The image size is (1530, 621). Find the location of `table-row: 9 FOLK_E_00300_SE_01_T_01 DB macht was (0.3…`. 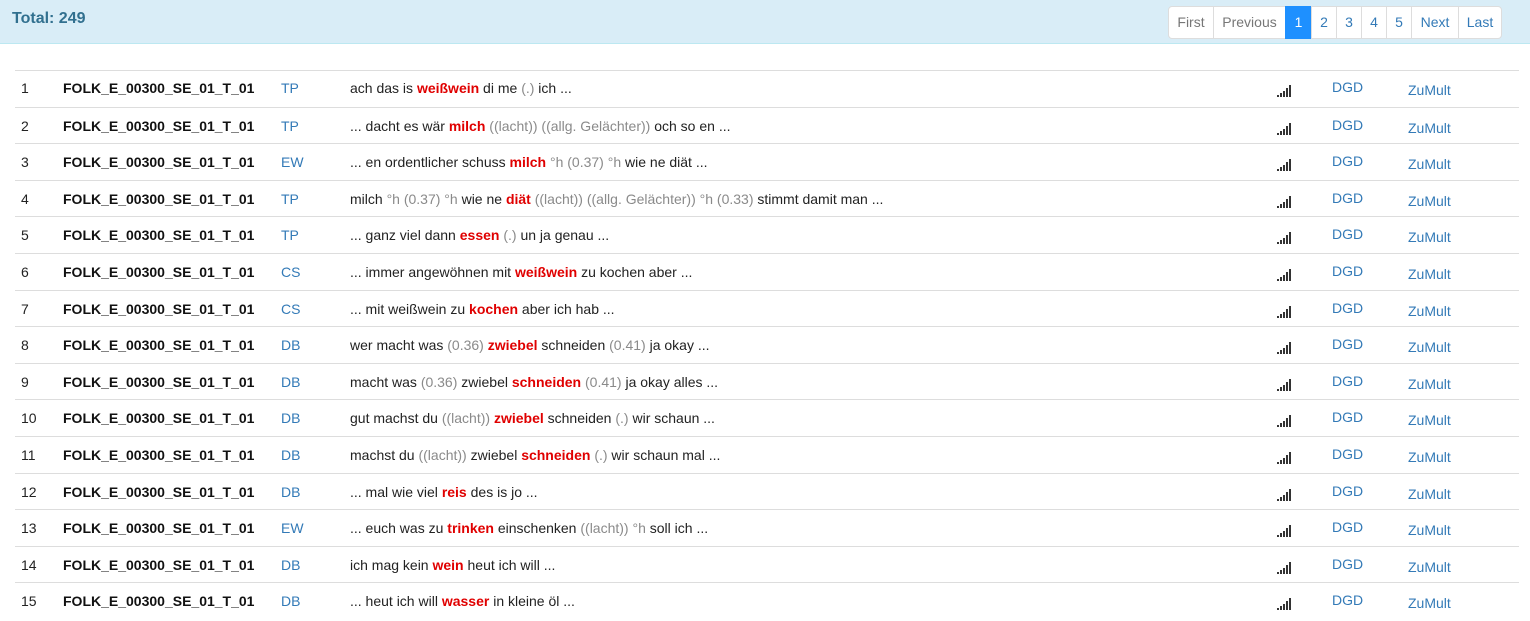

table-row: 9 FOLK_E_00300_SE_01_T_01 DB macht was (0.3… is located at coordinates (767, 381).